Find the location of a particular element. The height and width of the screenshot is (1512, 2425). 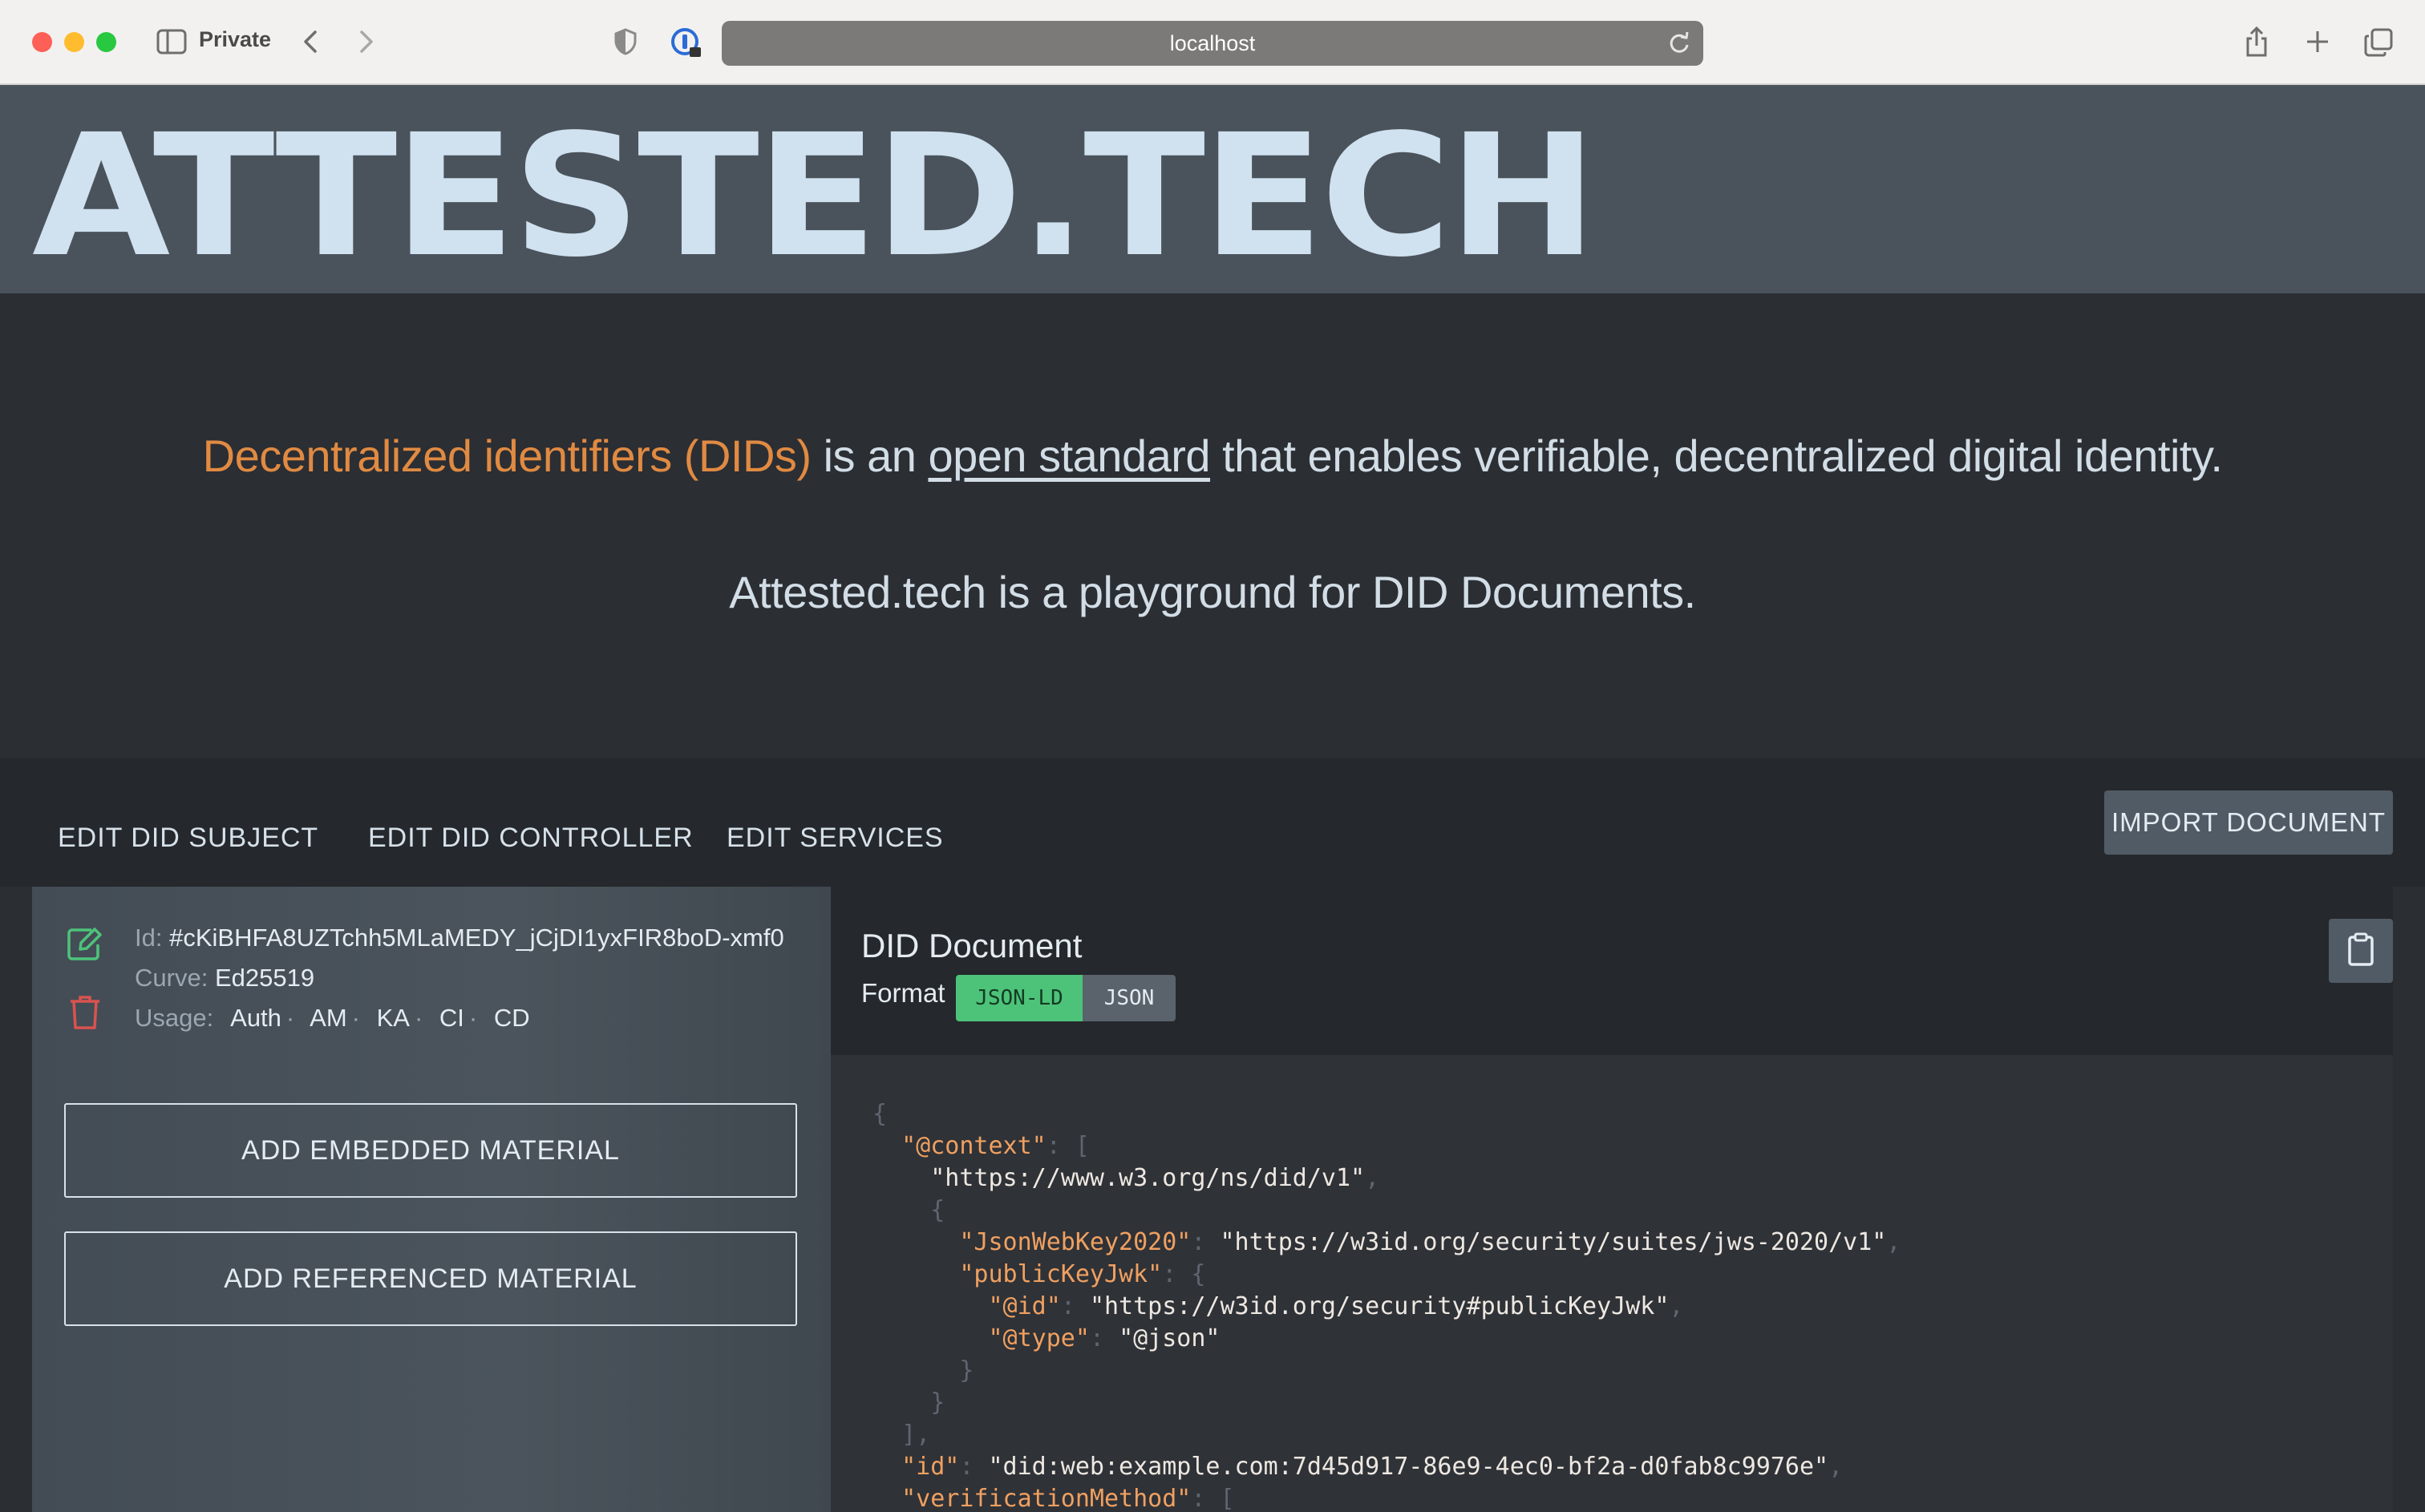

did-term: Decentralized identifiers (DIDs) is located at coordinates (507, 456).